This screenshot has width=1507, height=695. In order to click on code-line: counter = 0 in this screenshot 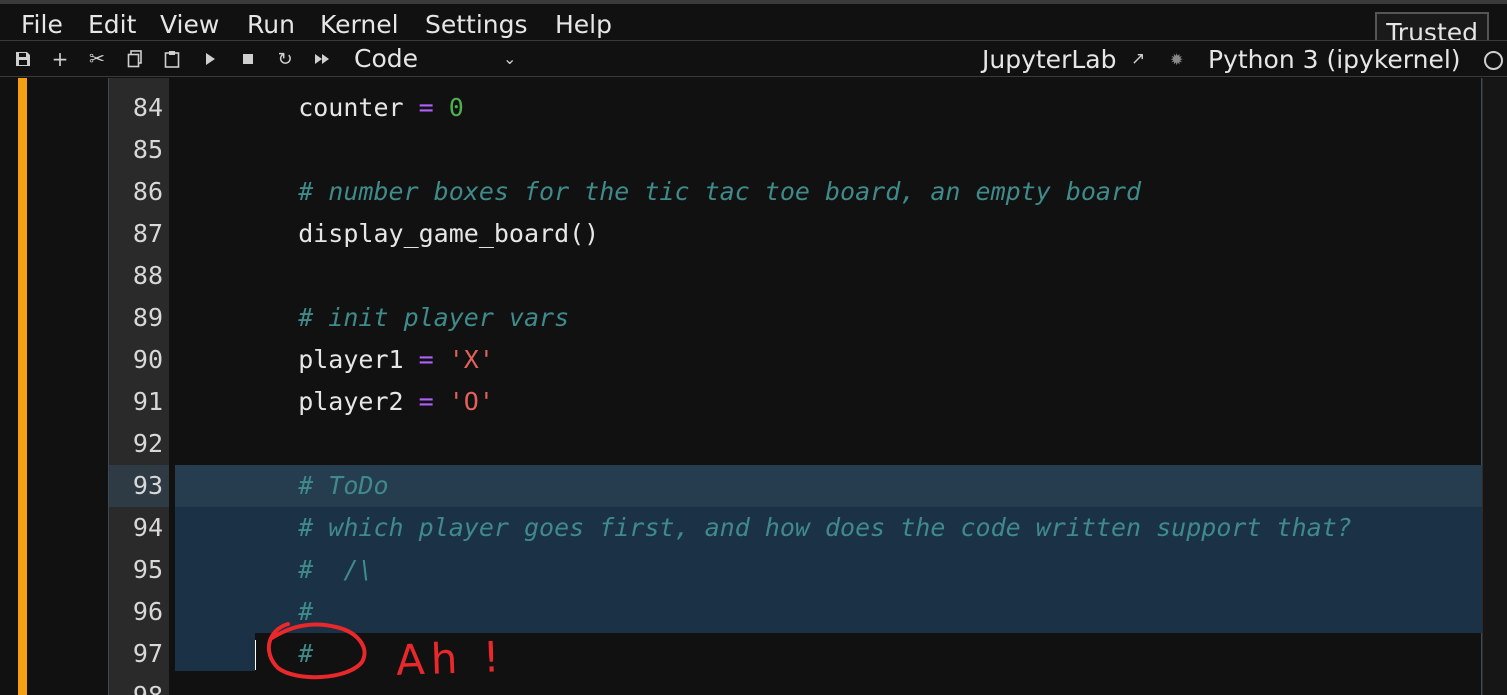, I will do `click(351, 108)`.